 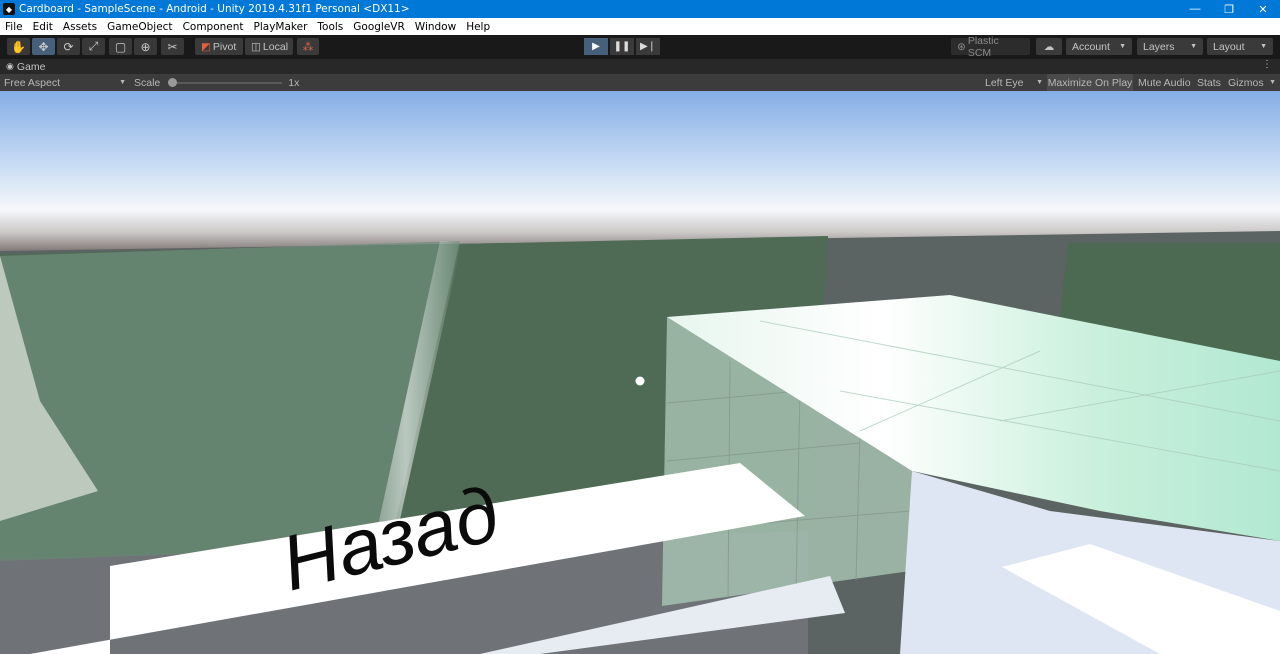 I want to click on plastic-scm-button: ⊛ Plastic SCM, so click(x=990, y=47).